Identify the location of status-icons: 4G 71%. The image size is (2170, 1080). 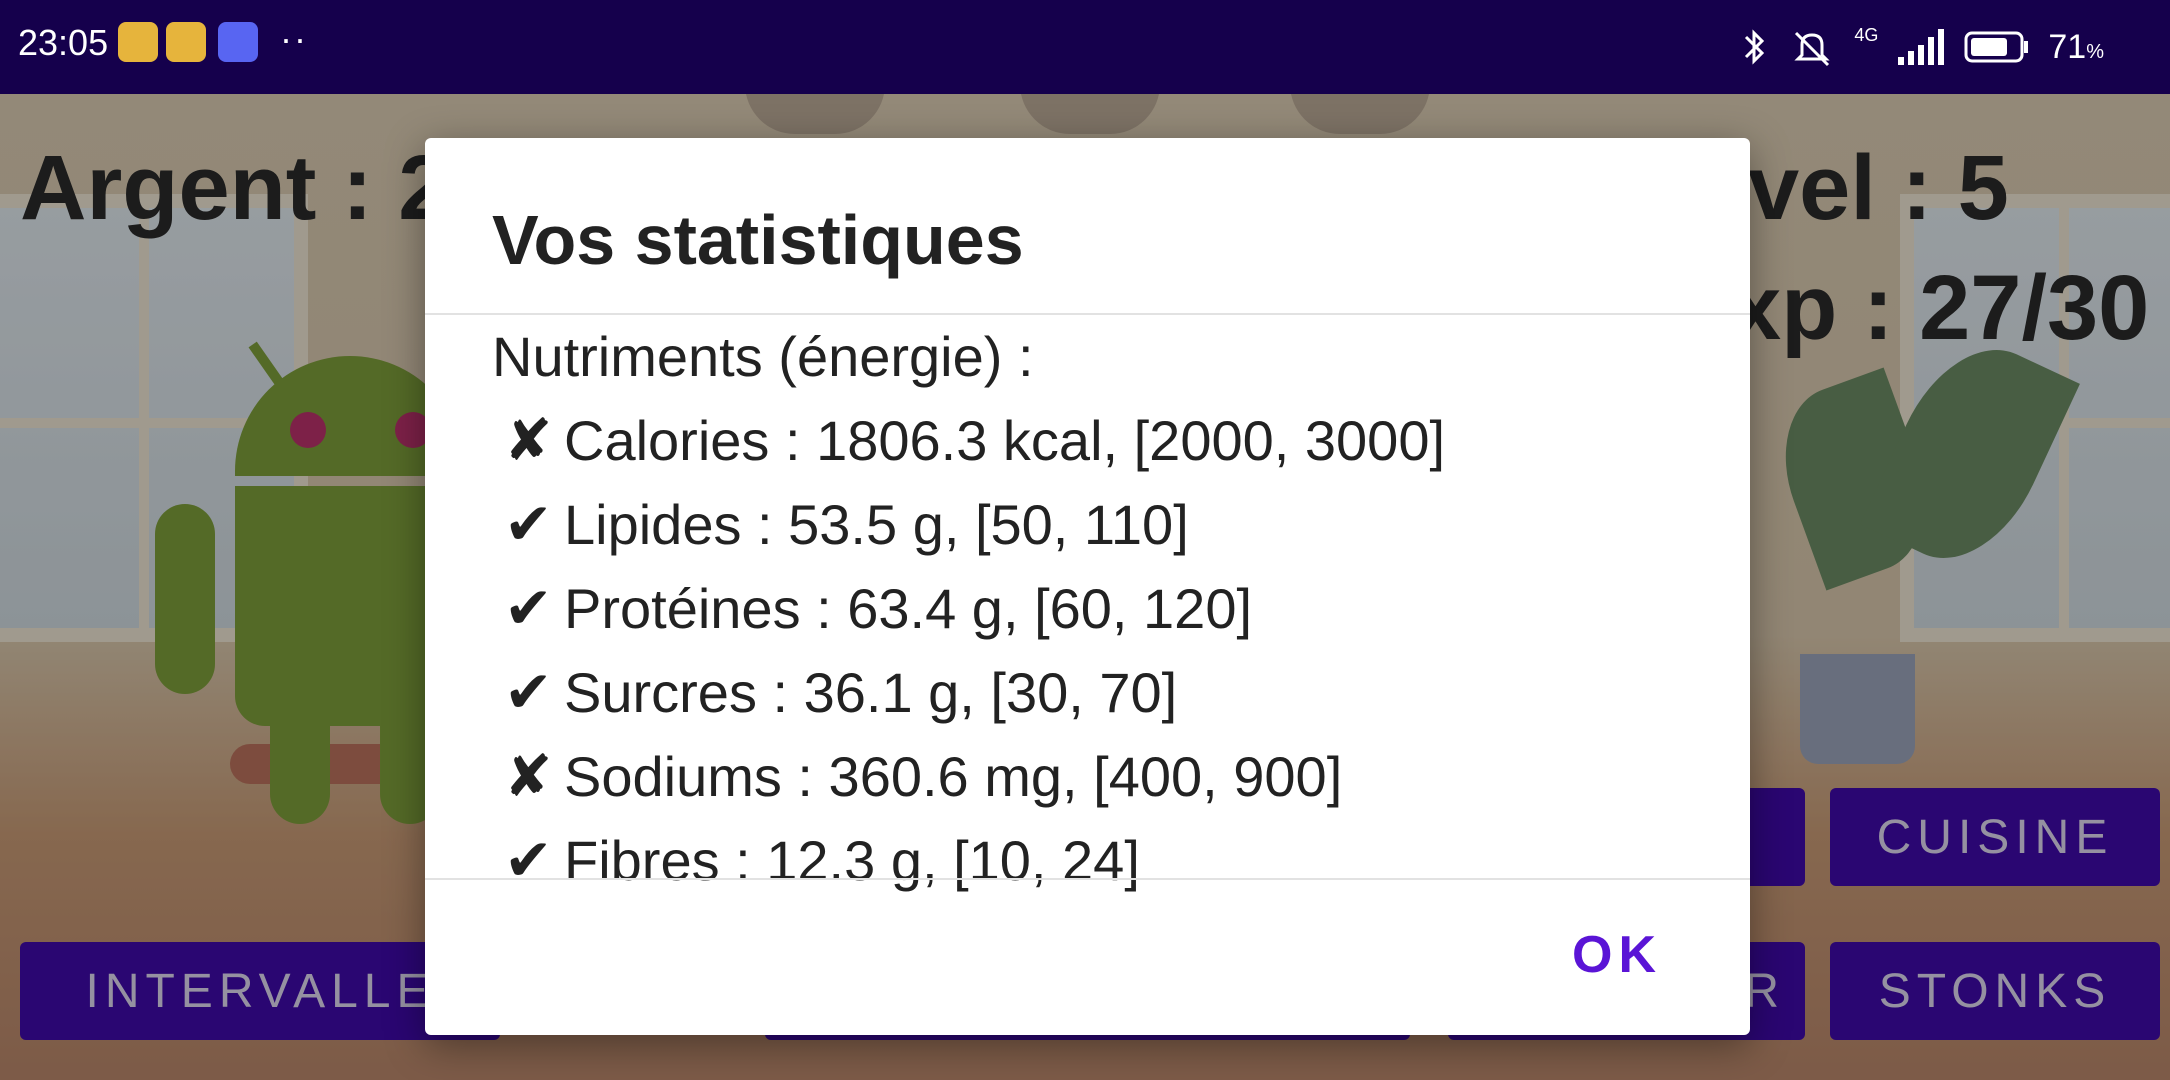
(1922, 47).